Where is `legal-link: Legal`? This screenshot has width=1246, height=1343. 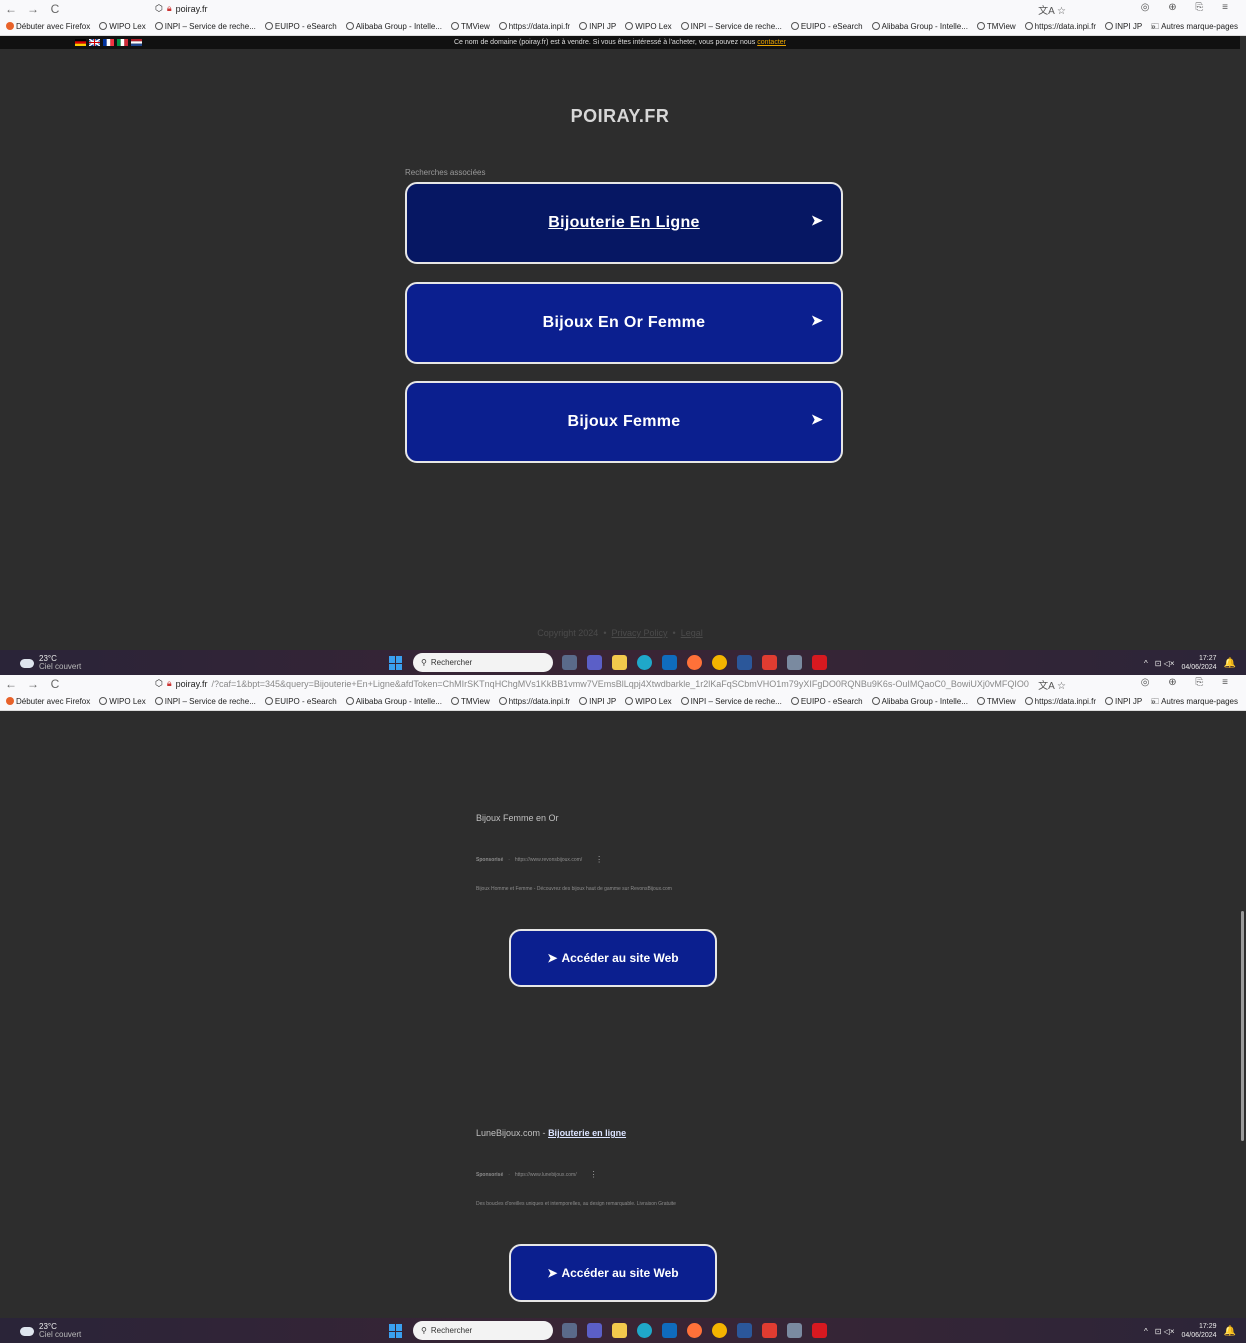 legal-link: Legal is located at coordinates (692, 633).